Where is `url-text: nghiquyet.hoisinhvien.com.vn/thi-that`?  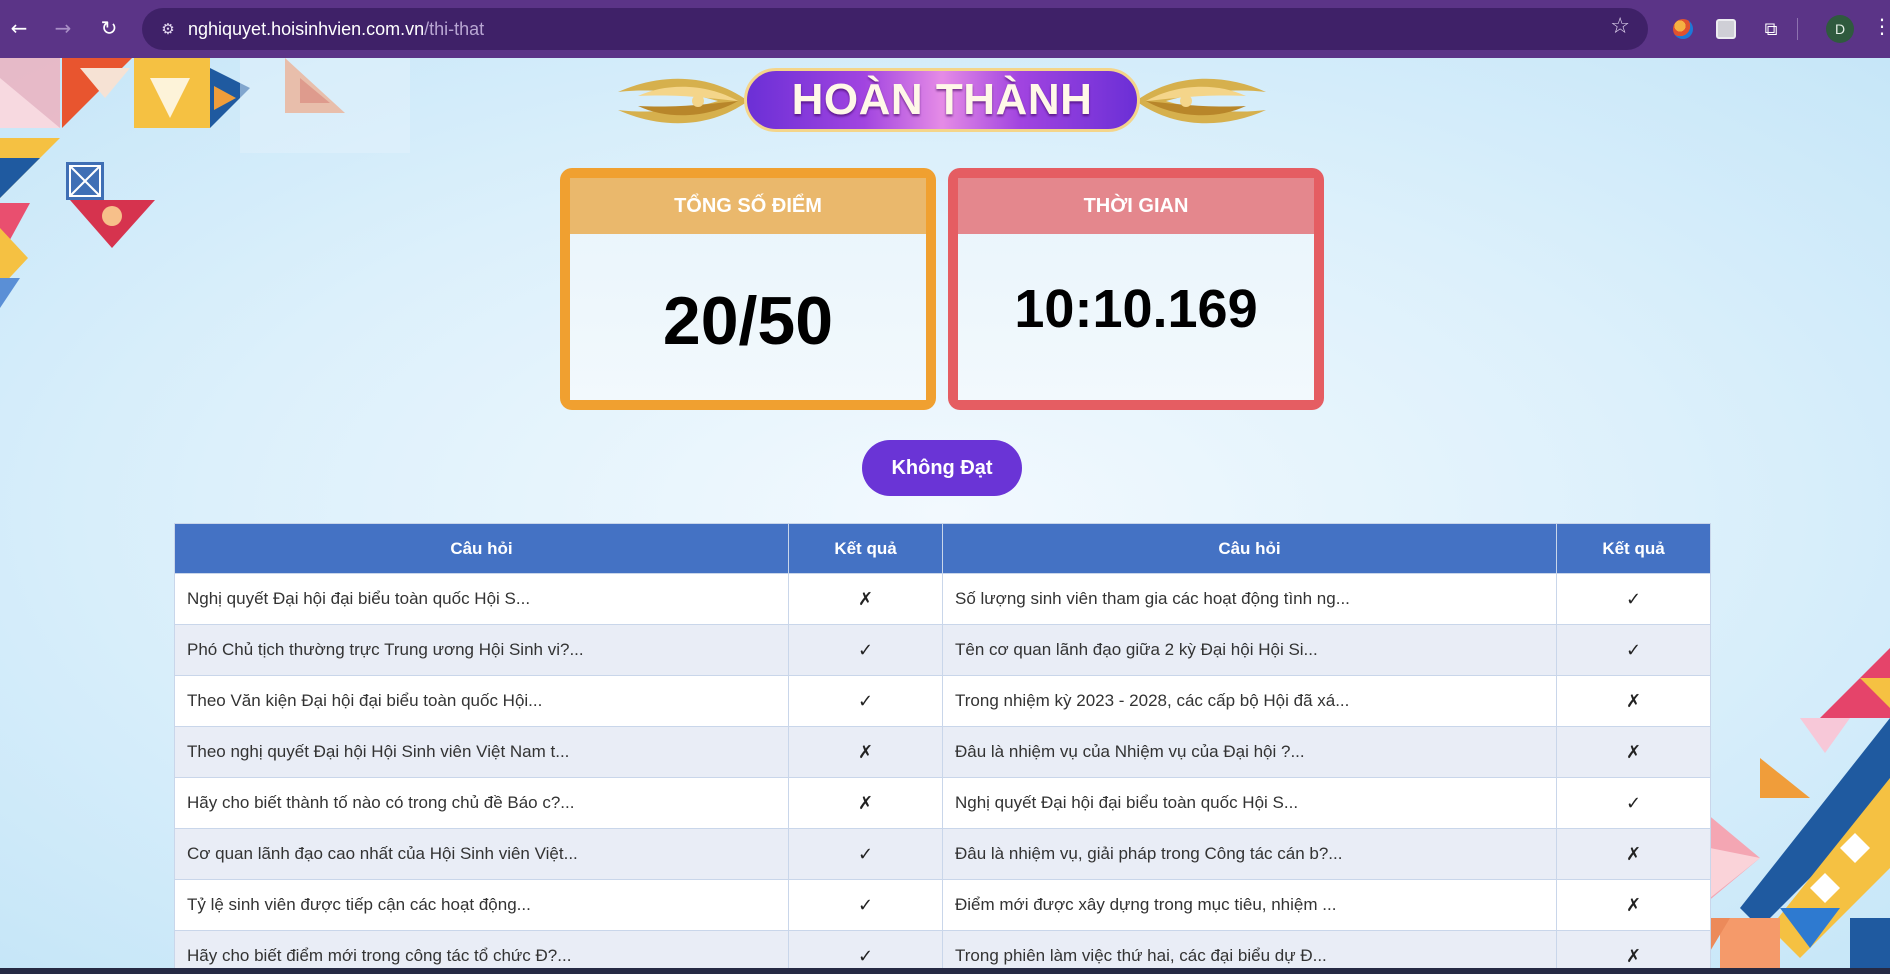 url-text: nghiquyet.hoisinhvien.com.vn/thi-that is located at coordinates (336, 29).